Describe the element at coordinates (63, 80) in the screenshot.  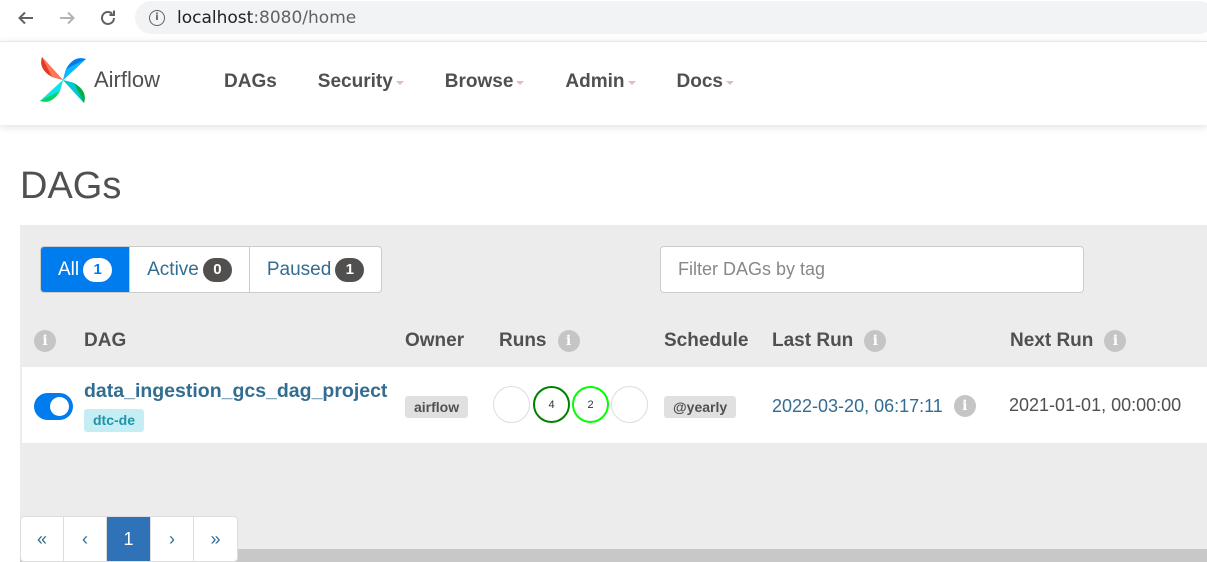
I see `airflow-pinwheel-icon` at that location.